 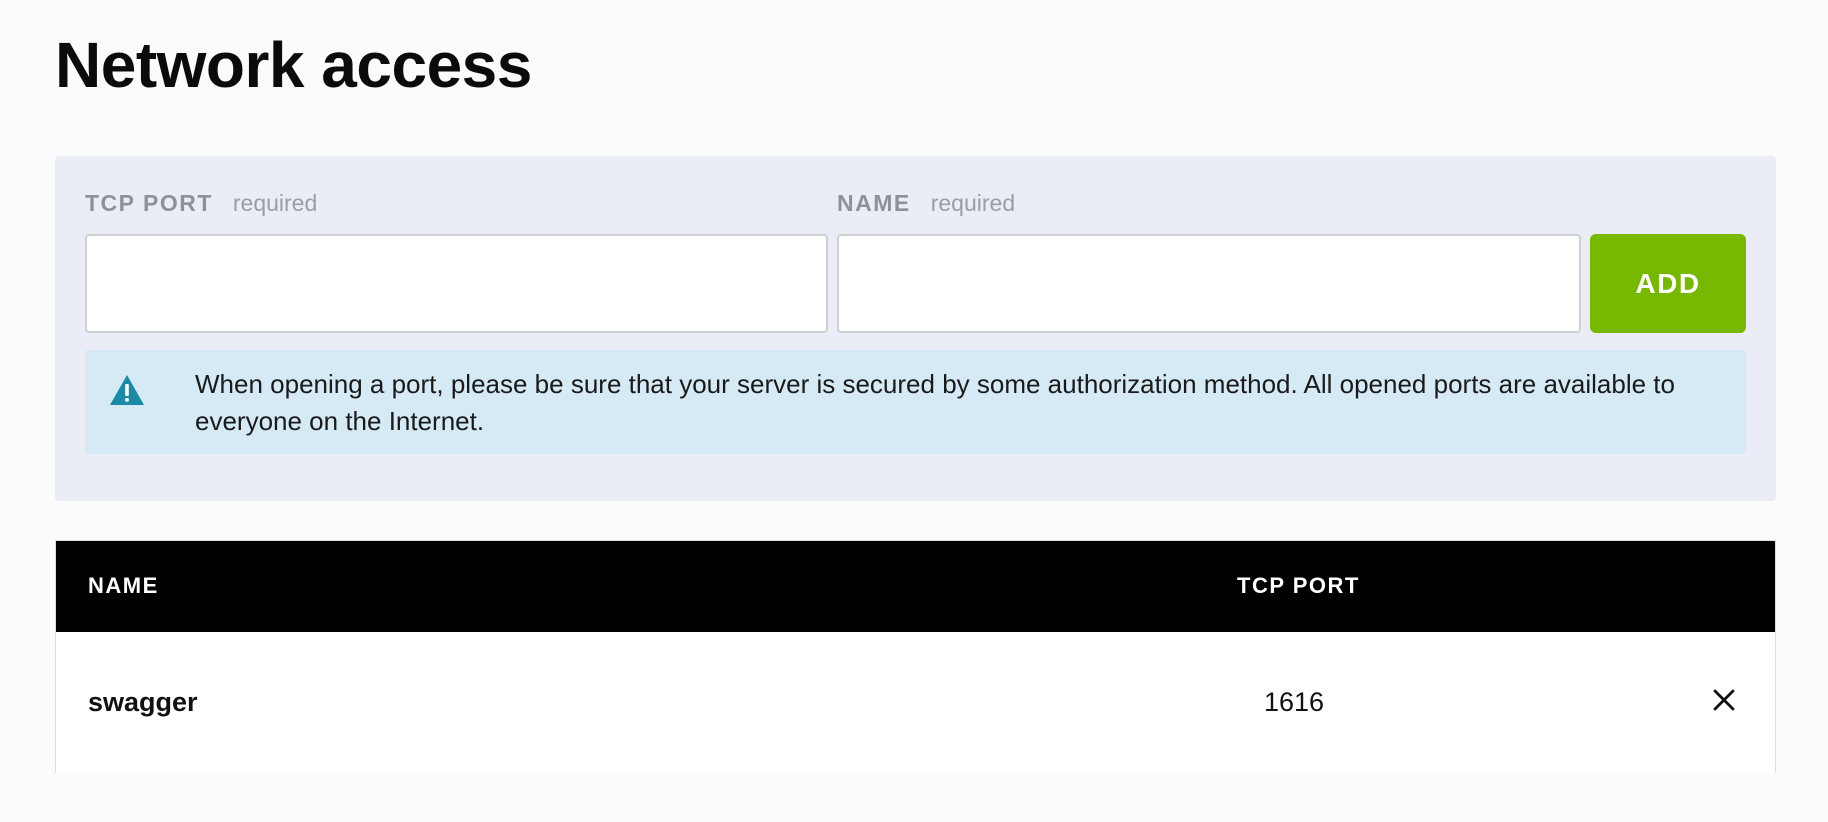 I want to click on column-header-tcp-port: TCP PORT, so click(x=1298, y=585).